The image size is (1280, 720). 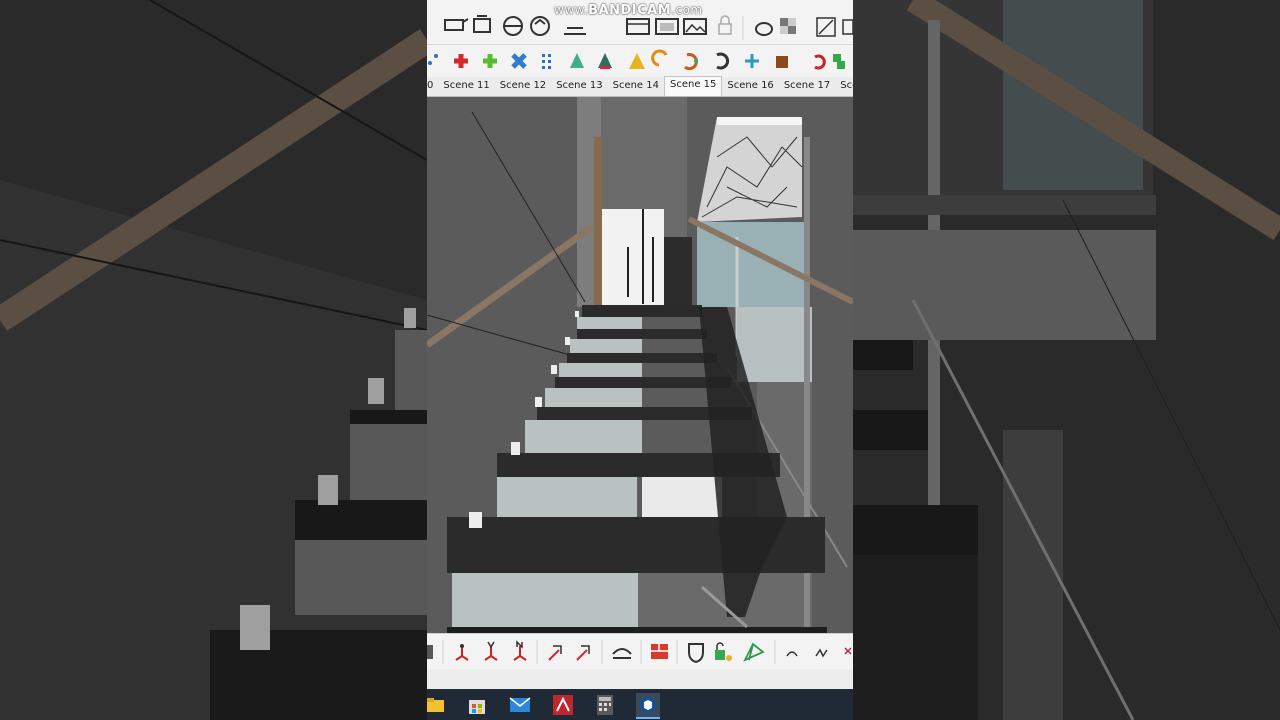 I want to click on cone-dark-icon, so click(x=605, y=61).